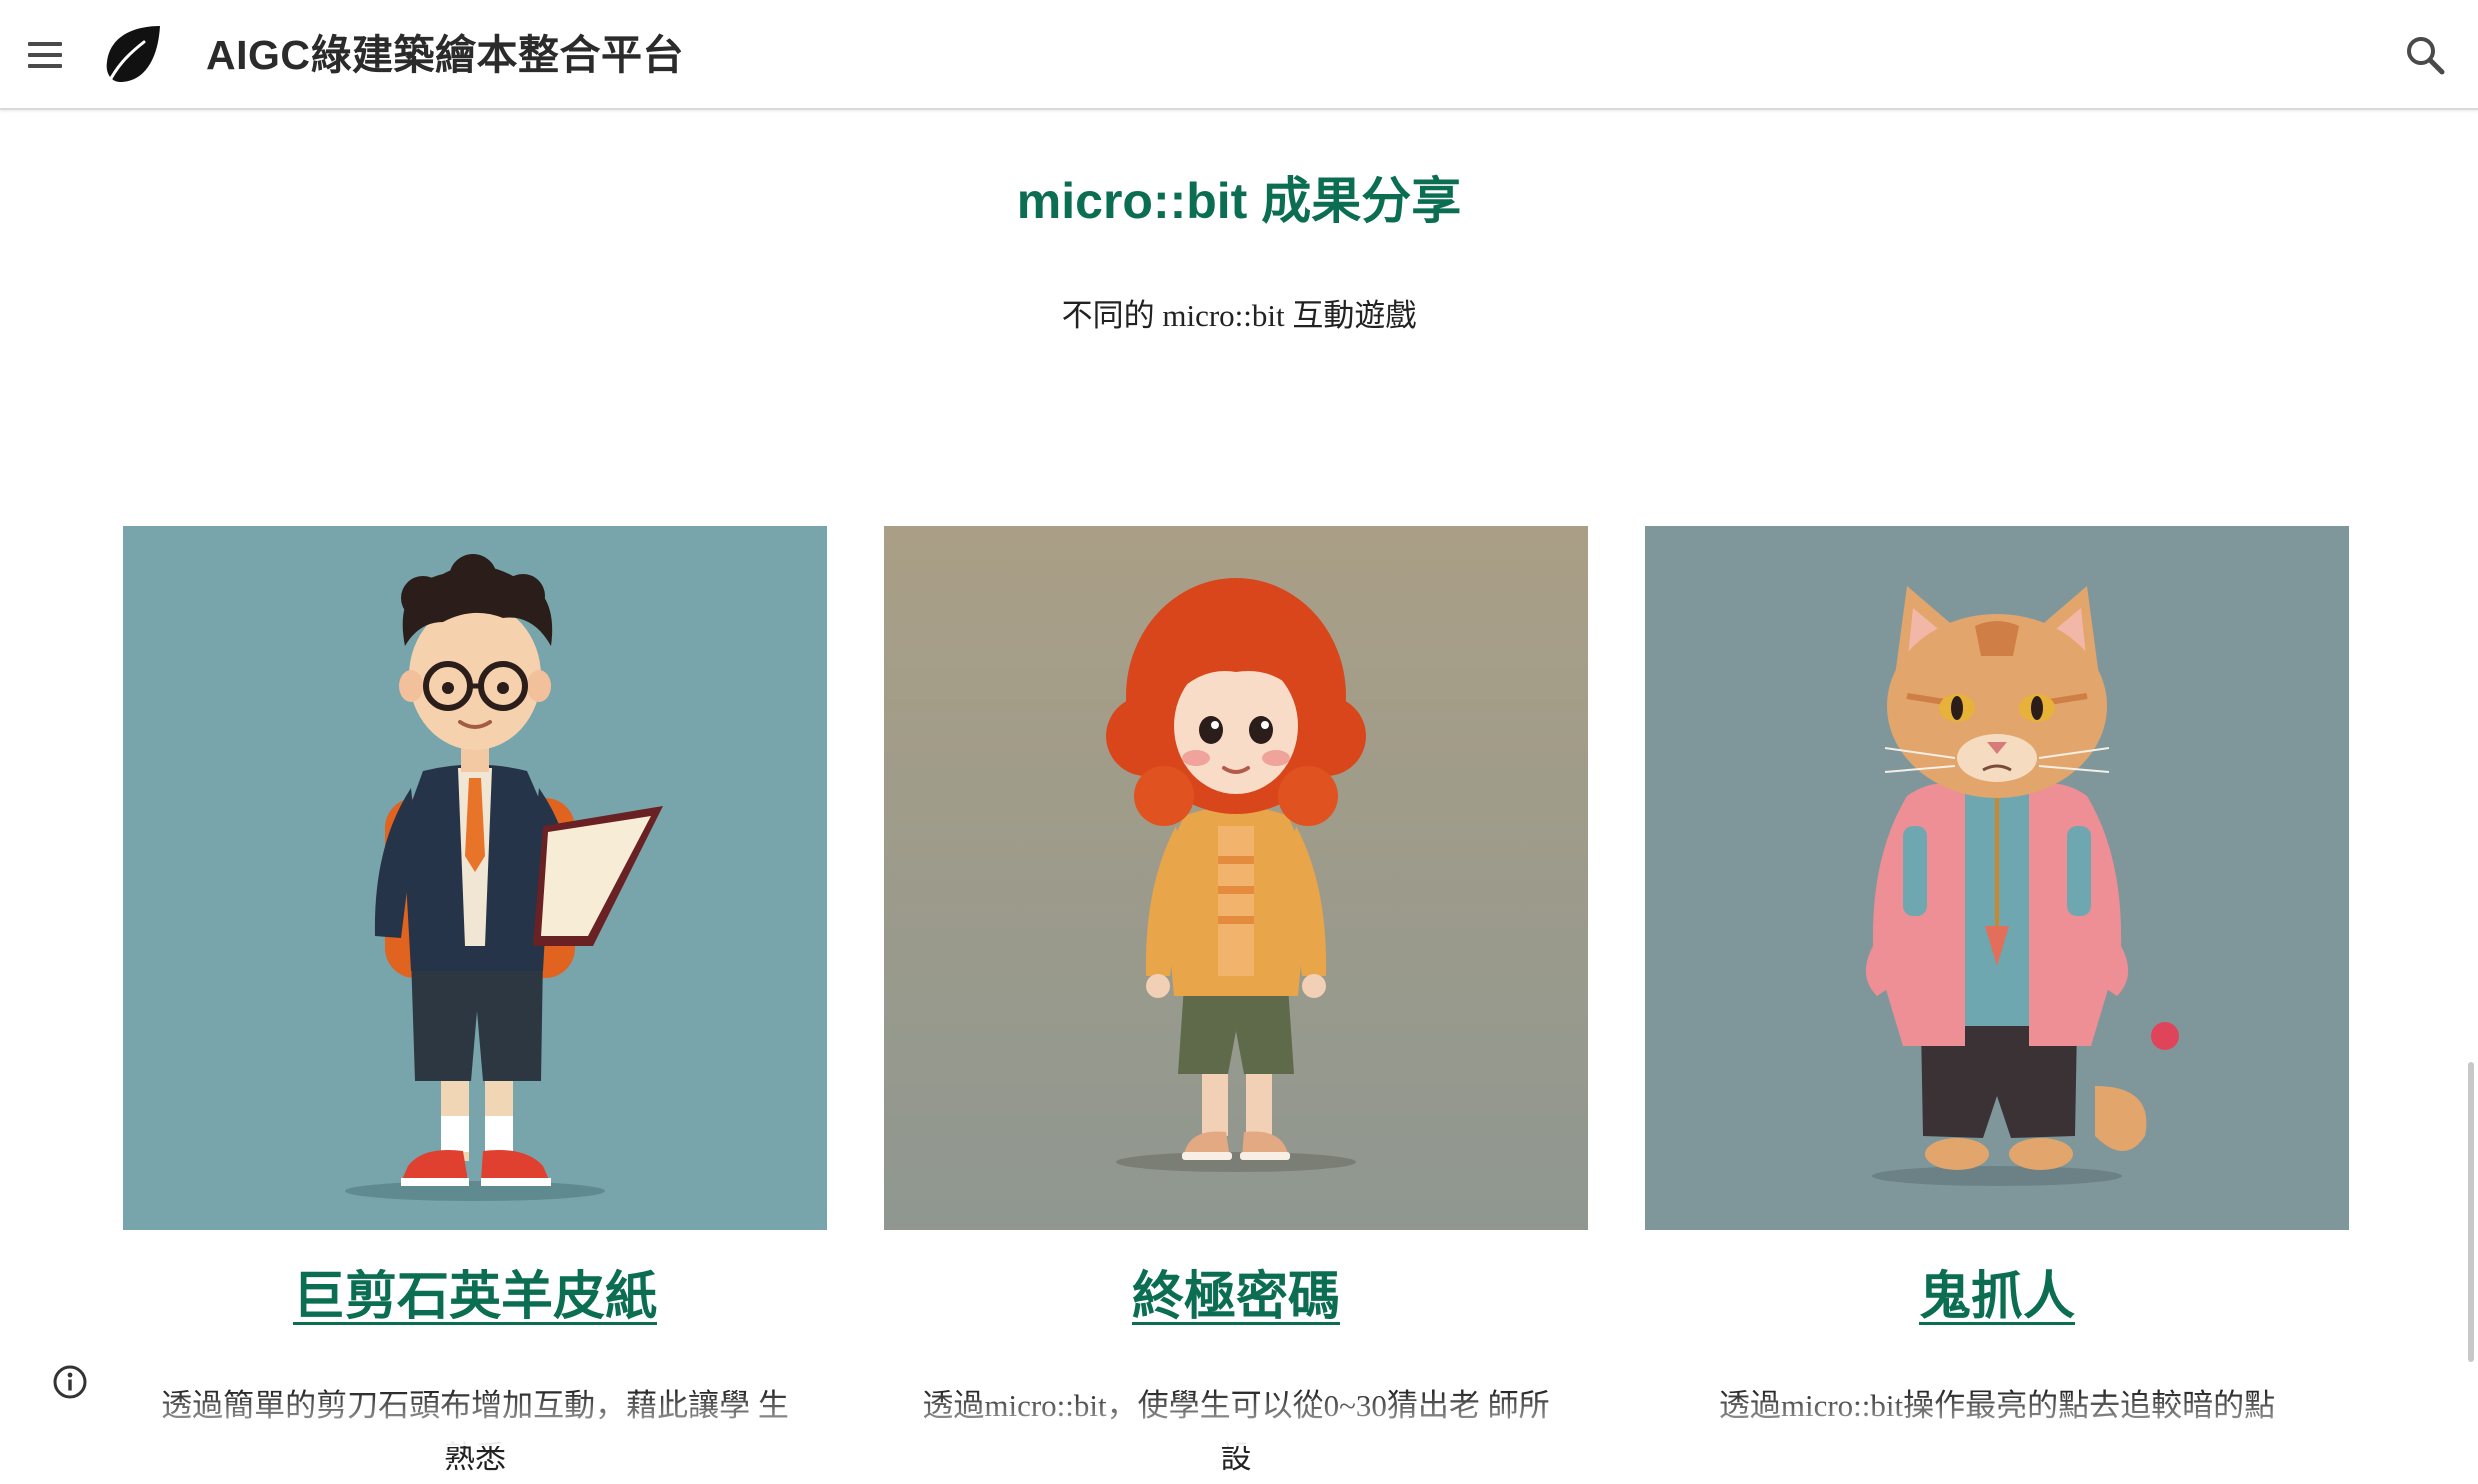 This screenshot has width=2478, height=1484. I want to click on card-image-cat, so click(1997, 878).